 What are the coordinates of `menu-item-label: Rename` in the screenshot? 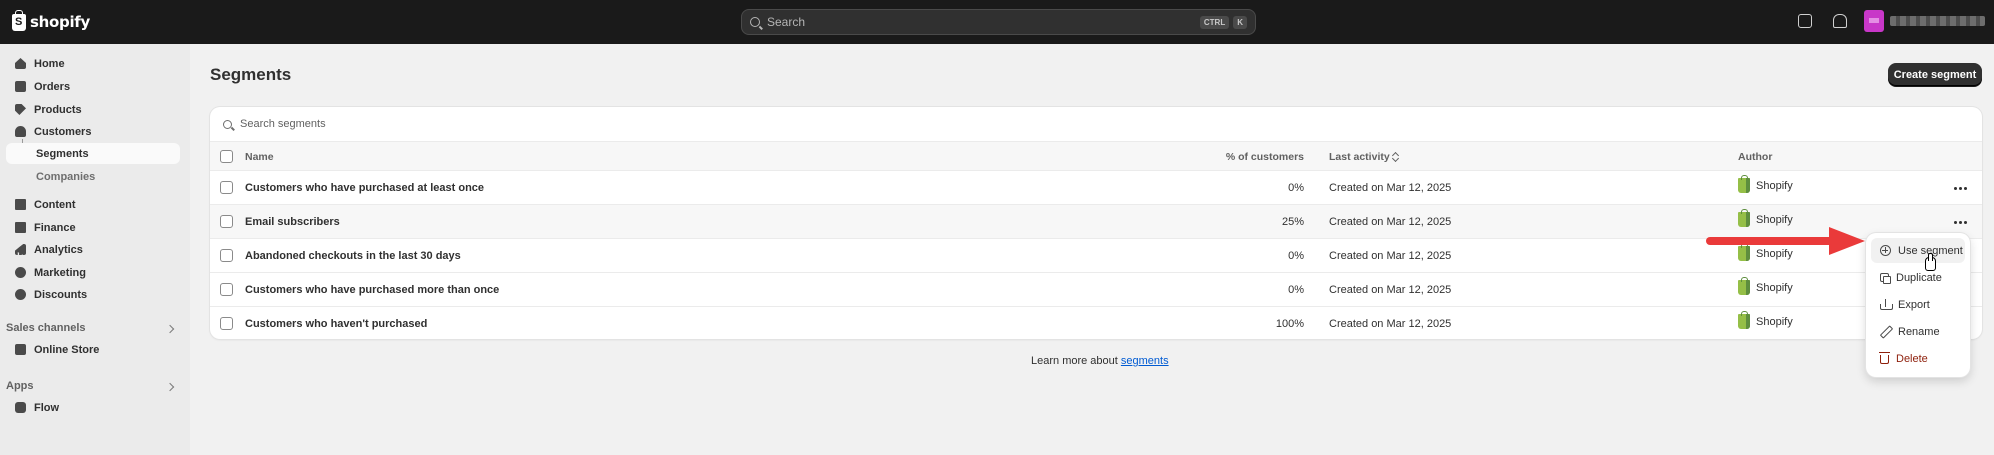 It's located at (1919, 331).